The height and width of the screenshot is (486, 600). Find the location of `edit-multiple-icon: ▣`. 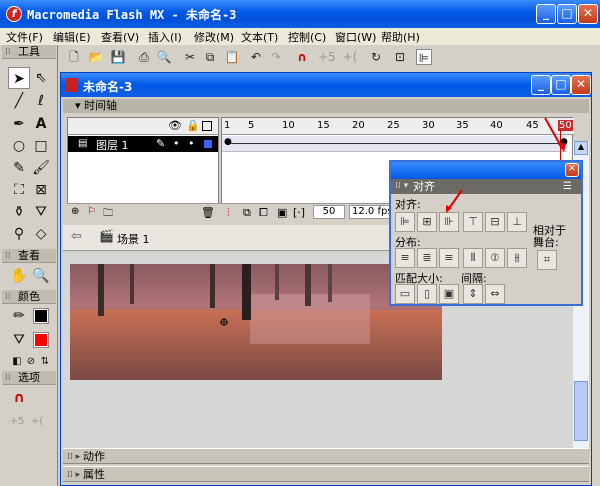

edit-multiple-icon: ▣ is located at coordinates (282, 212).